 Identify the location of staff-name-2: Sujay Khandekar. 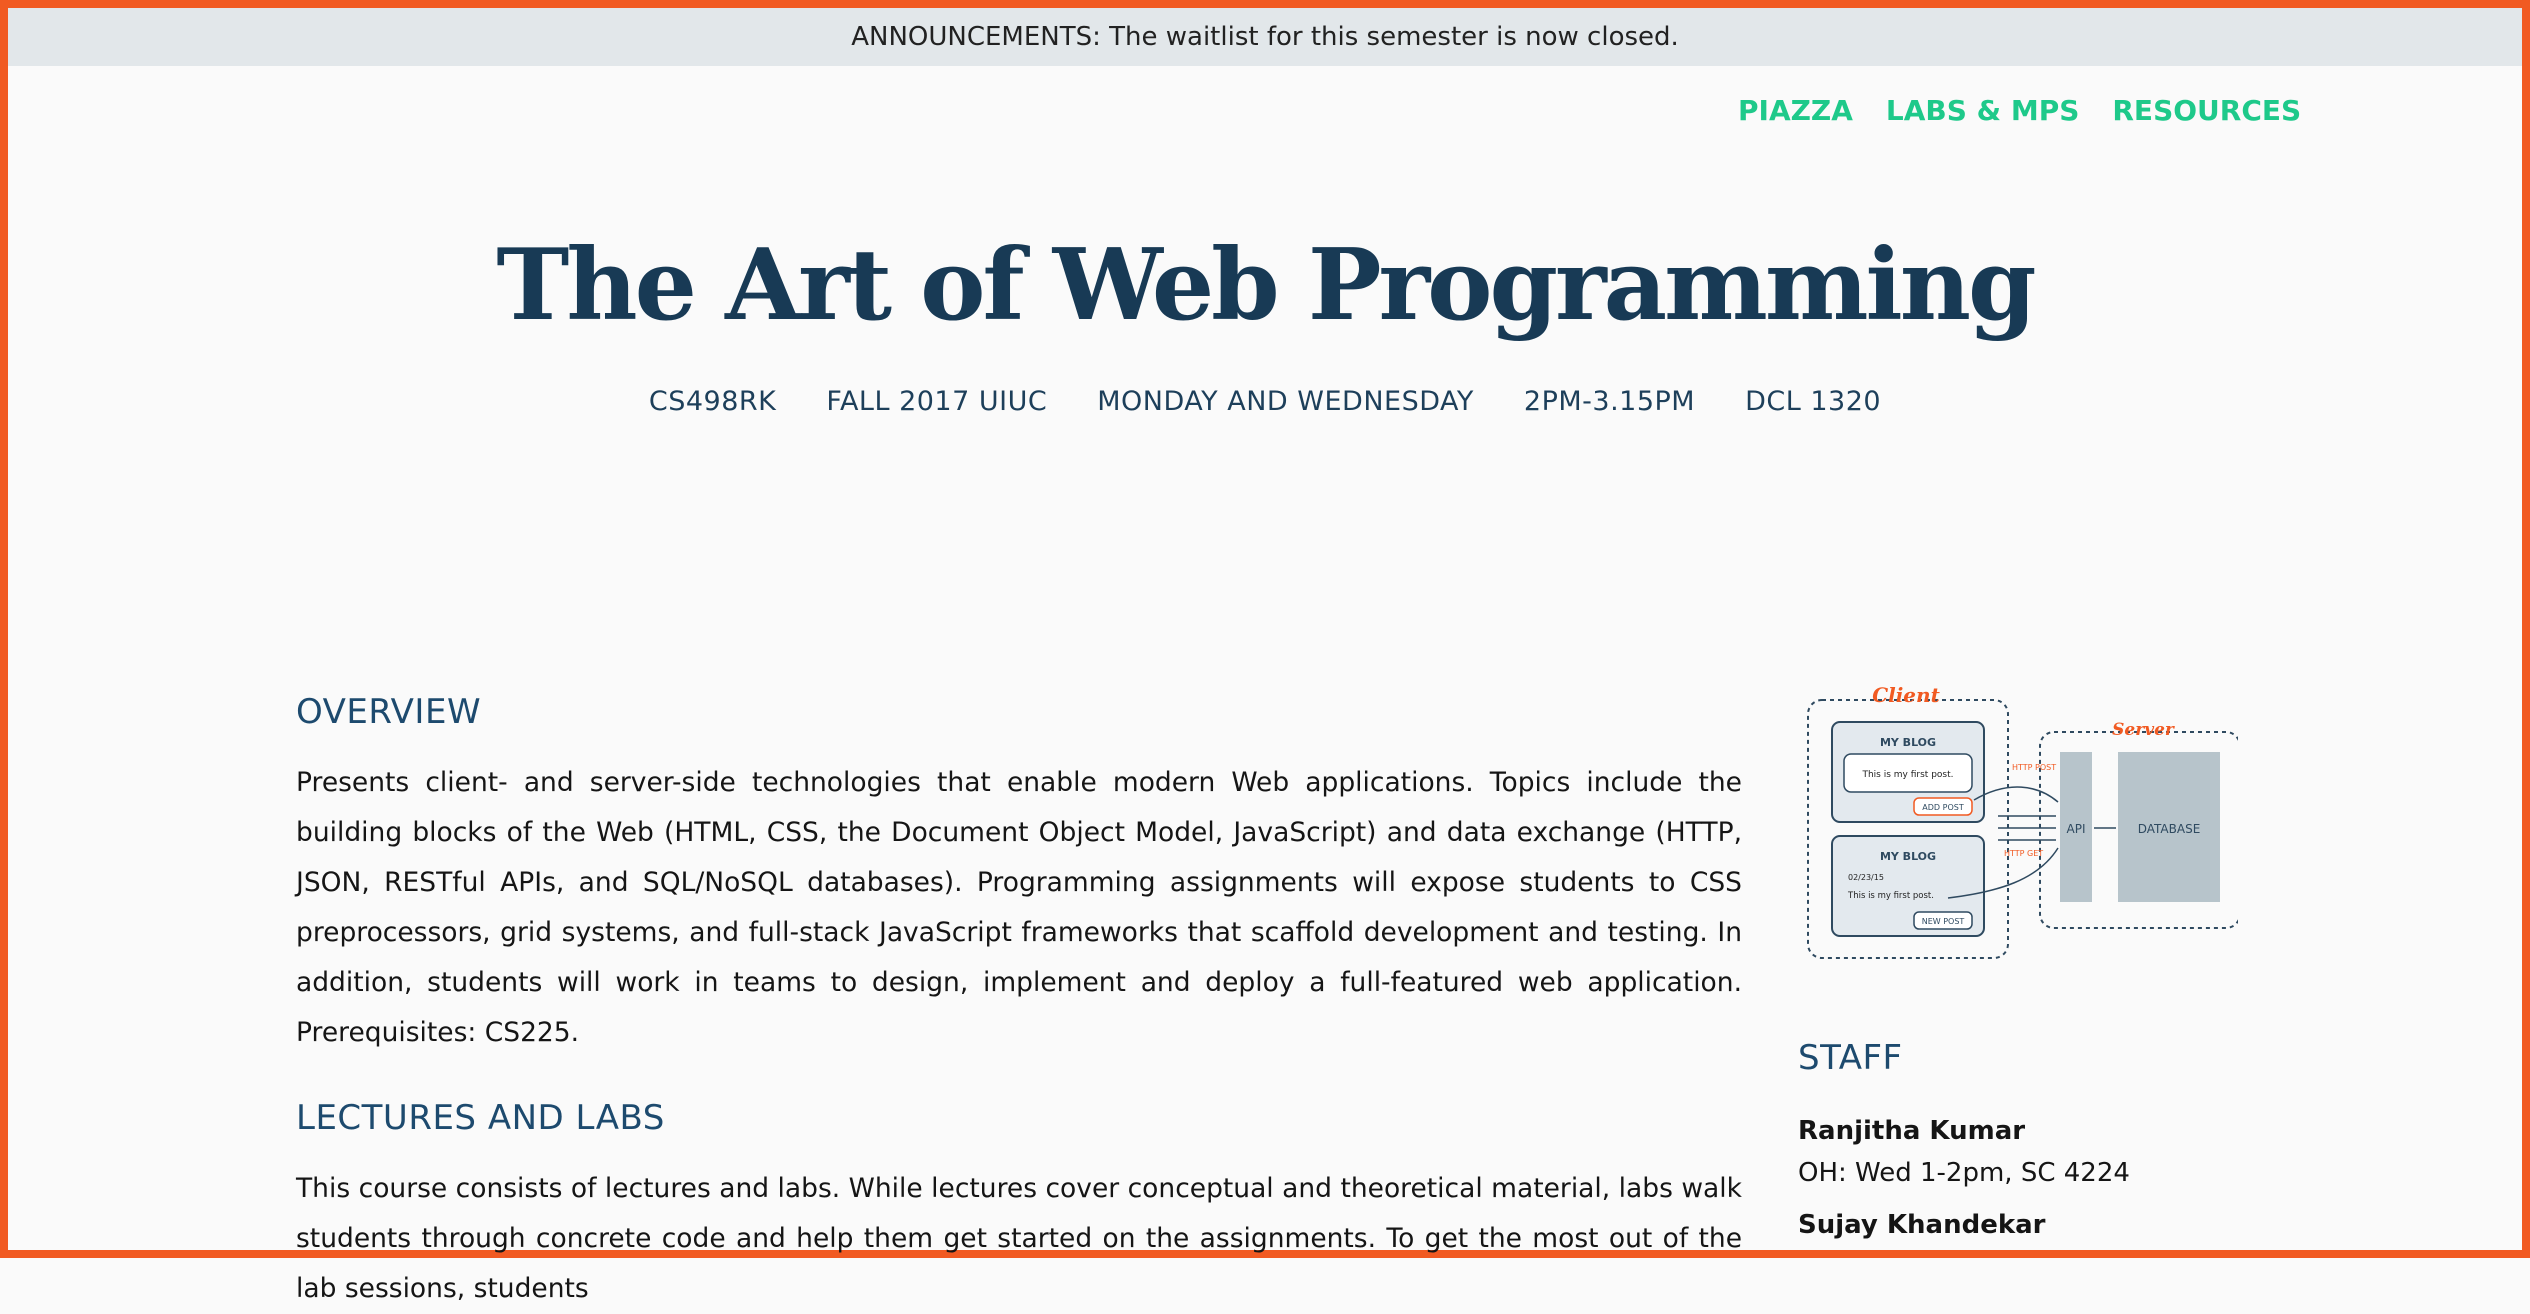
(1922, 1225).